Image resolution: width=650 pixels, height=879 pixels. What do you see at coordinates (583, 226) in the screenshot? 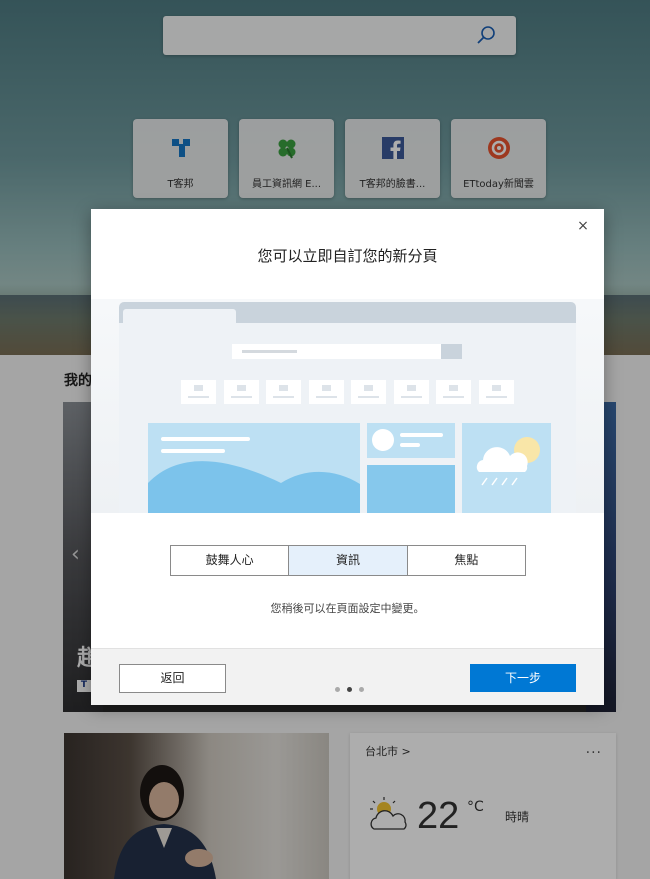
I see `close-icon: ×` at bounding box center [583, 226].